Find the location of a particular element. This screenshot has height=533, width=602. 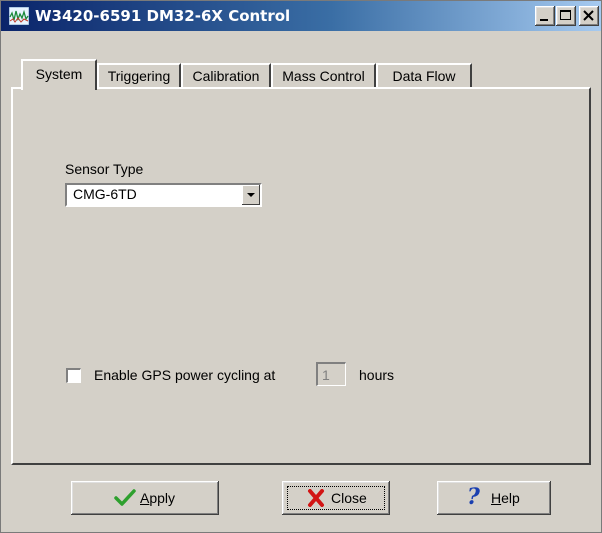

apply-button: Apply is located at coordinates (145, 498).